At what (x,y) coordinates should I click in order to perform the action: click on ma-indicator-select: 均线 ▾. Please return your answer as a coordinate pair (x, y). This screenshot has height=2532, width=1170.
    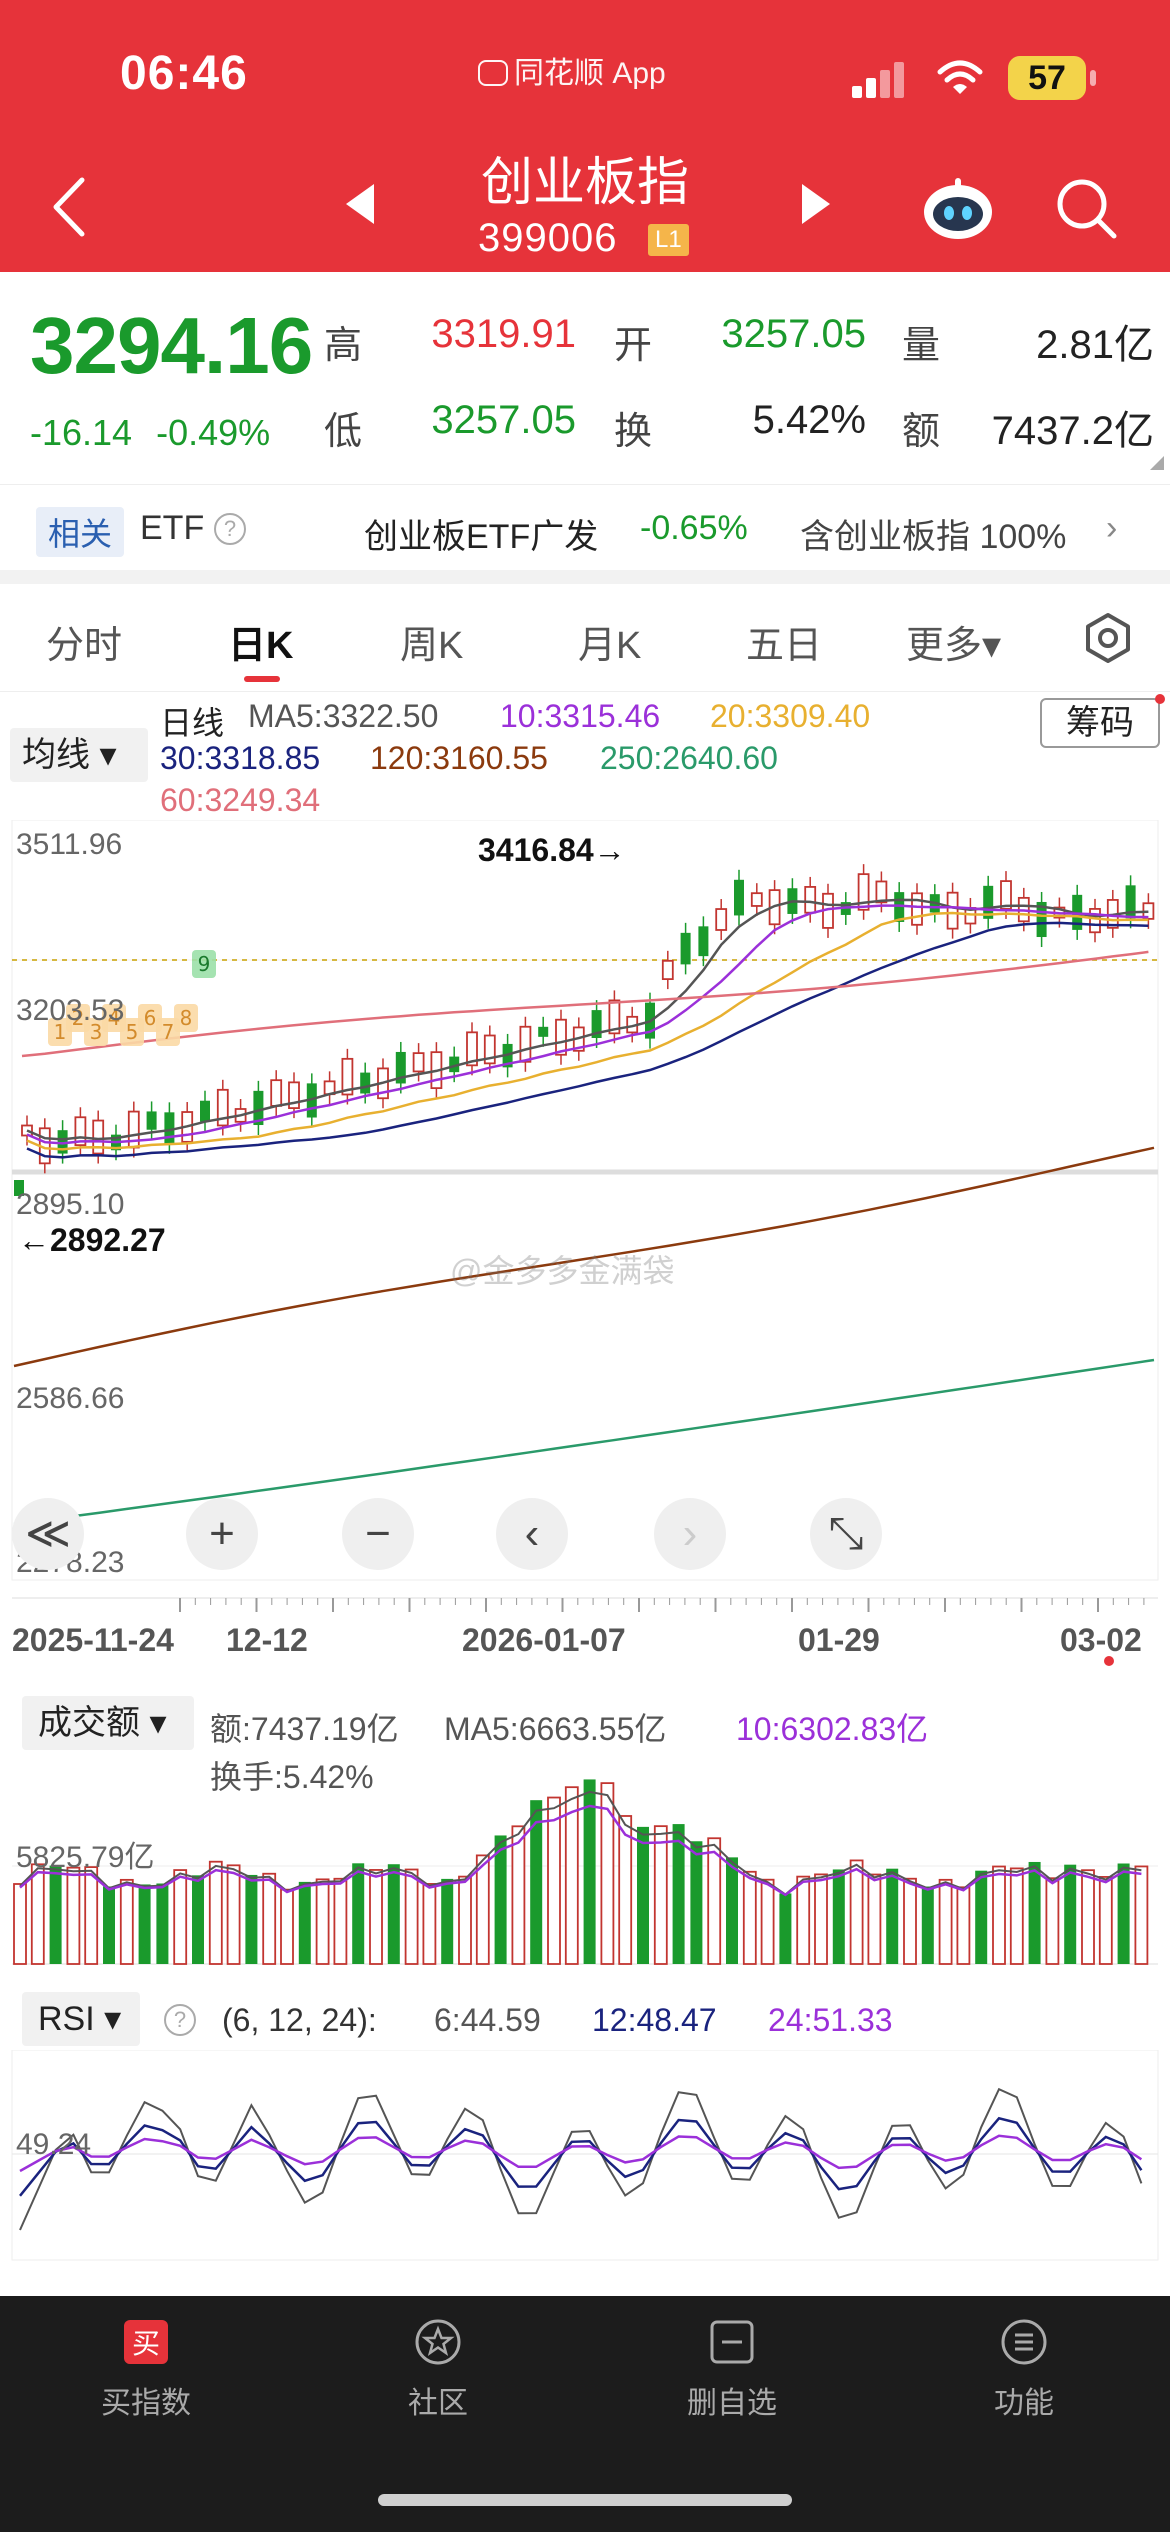
    Looking at the image, I should click on (79, 755).